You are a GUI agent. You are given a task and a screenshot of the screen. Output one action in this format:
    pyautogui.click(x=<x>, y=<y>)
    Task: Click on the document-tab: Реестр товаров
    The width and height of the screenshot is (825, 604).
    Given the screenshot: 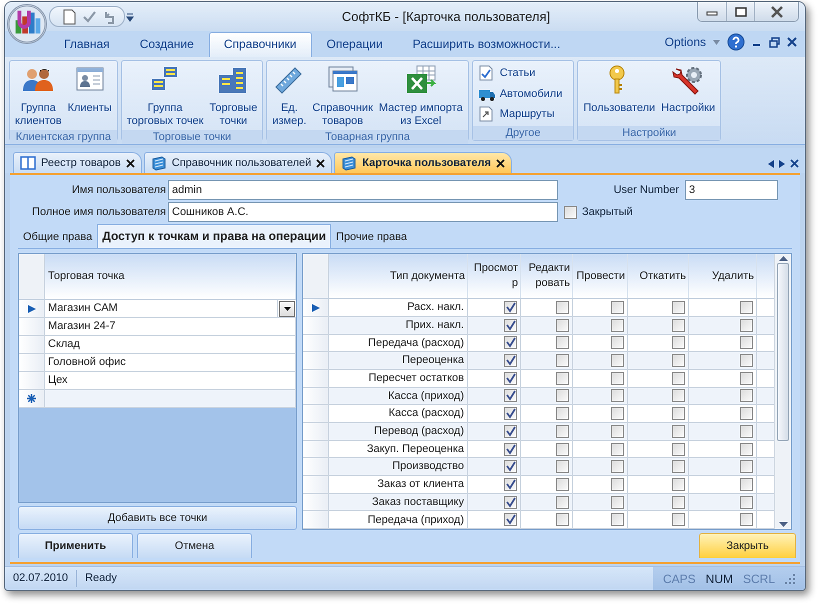 What is the action you would take?
    pyautogui.click(x=77, y=162)
    